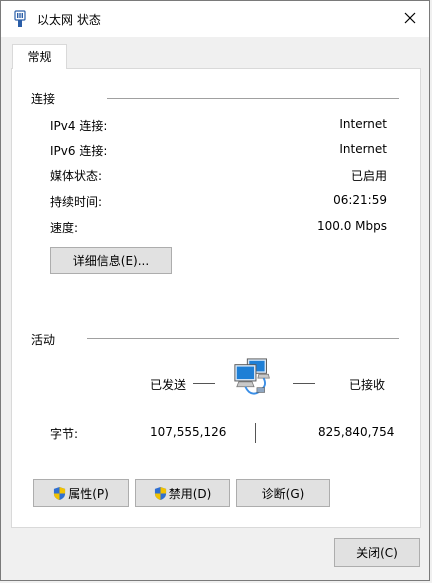 This screenshot has height=583, width=432. I want to click on ipv4-connection-value: Internet, so click(363, 124).